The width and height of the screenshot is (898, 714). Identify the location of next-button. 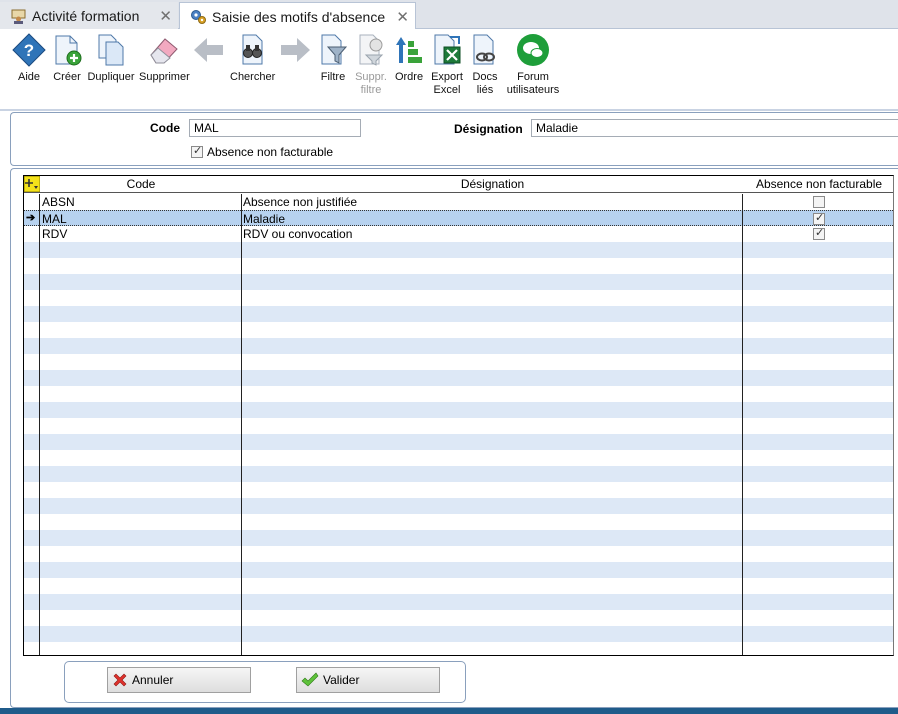
(295, 52).